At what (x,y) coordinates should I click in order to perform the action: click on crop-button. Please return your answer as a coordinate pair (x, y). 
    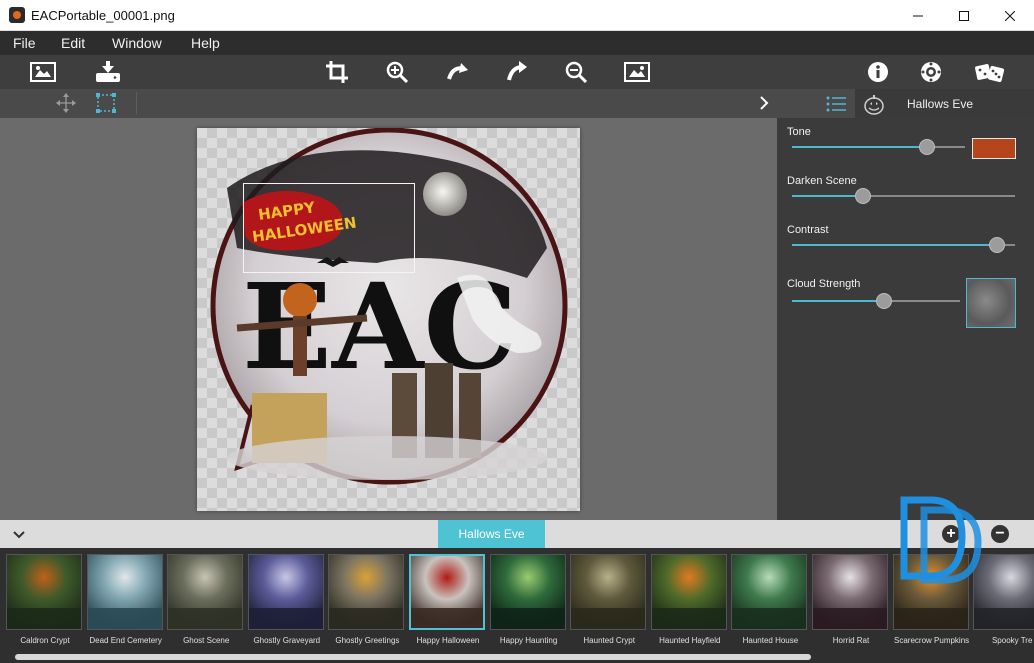
    Looking at the image, I should click on (337, 72).